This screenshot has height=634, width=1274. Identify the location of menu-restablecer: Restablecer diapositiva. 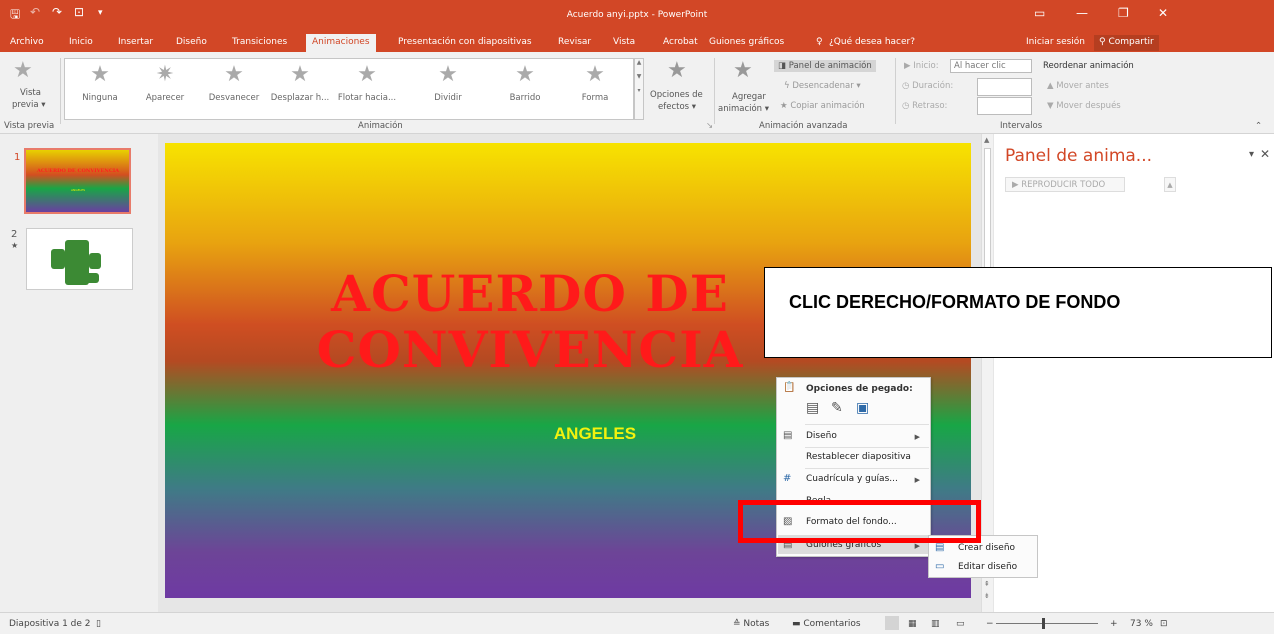
(858, 457).